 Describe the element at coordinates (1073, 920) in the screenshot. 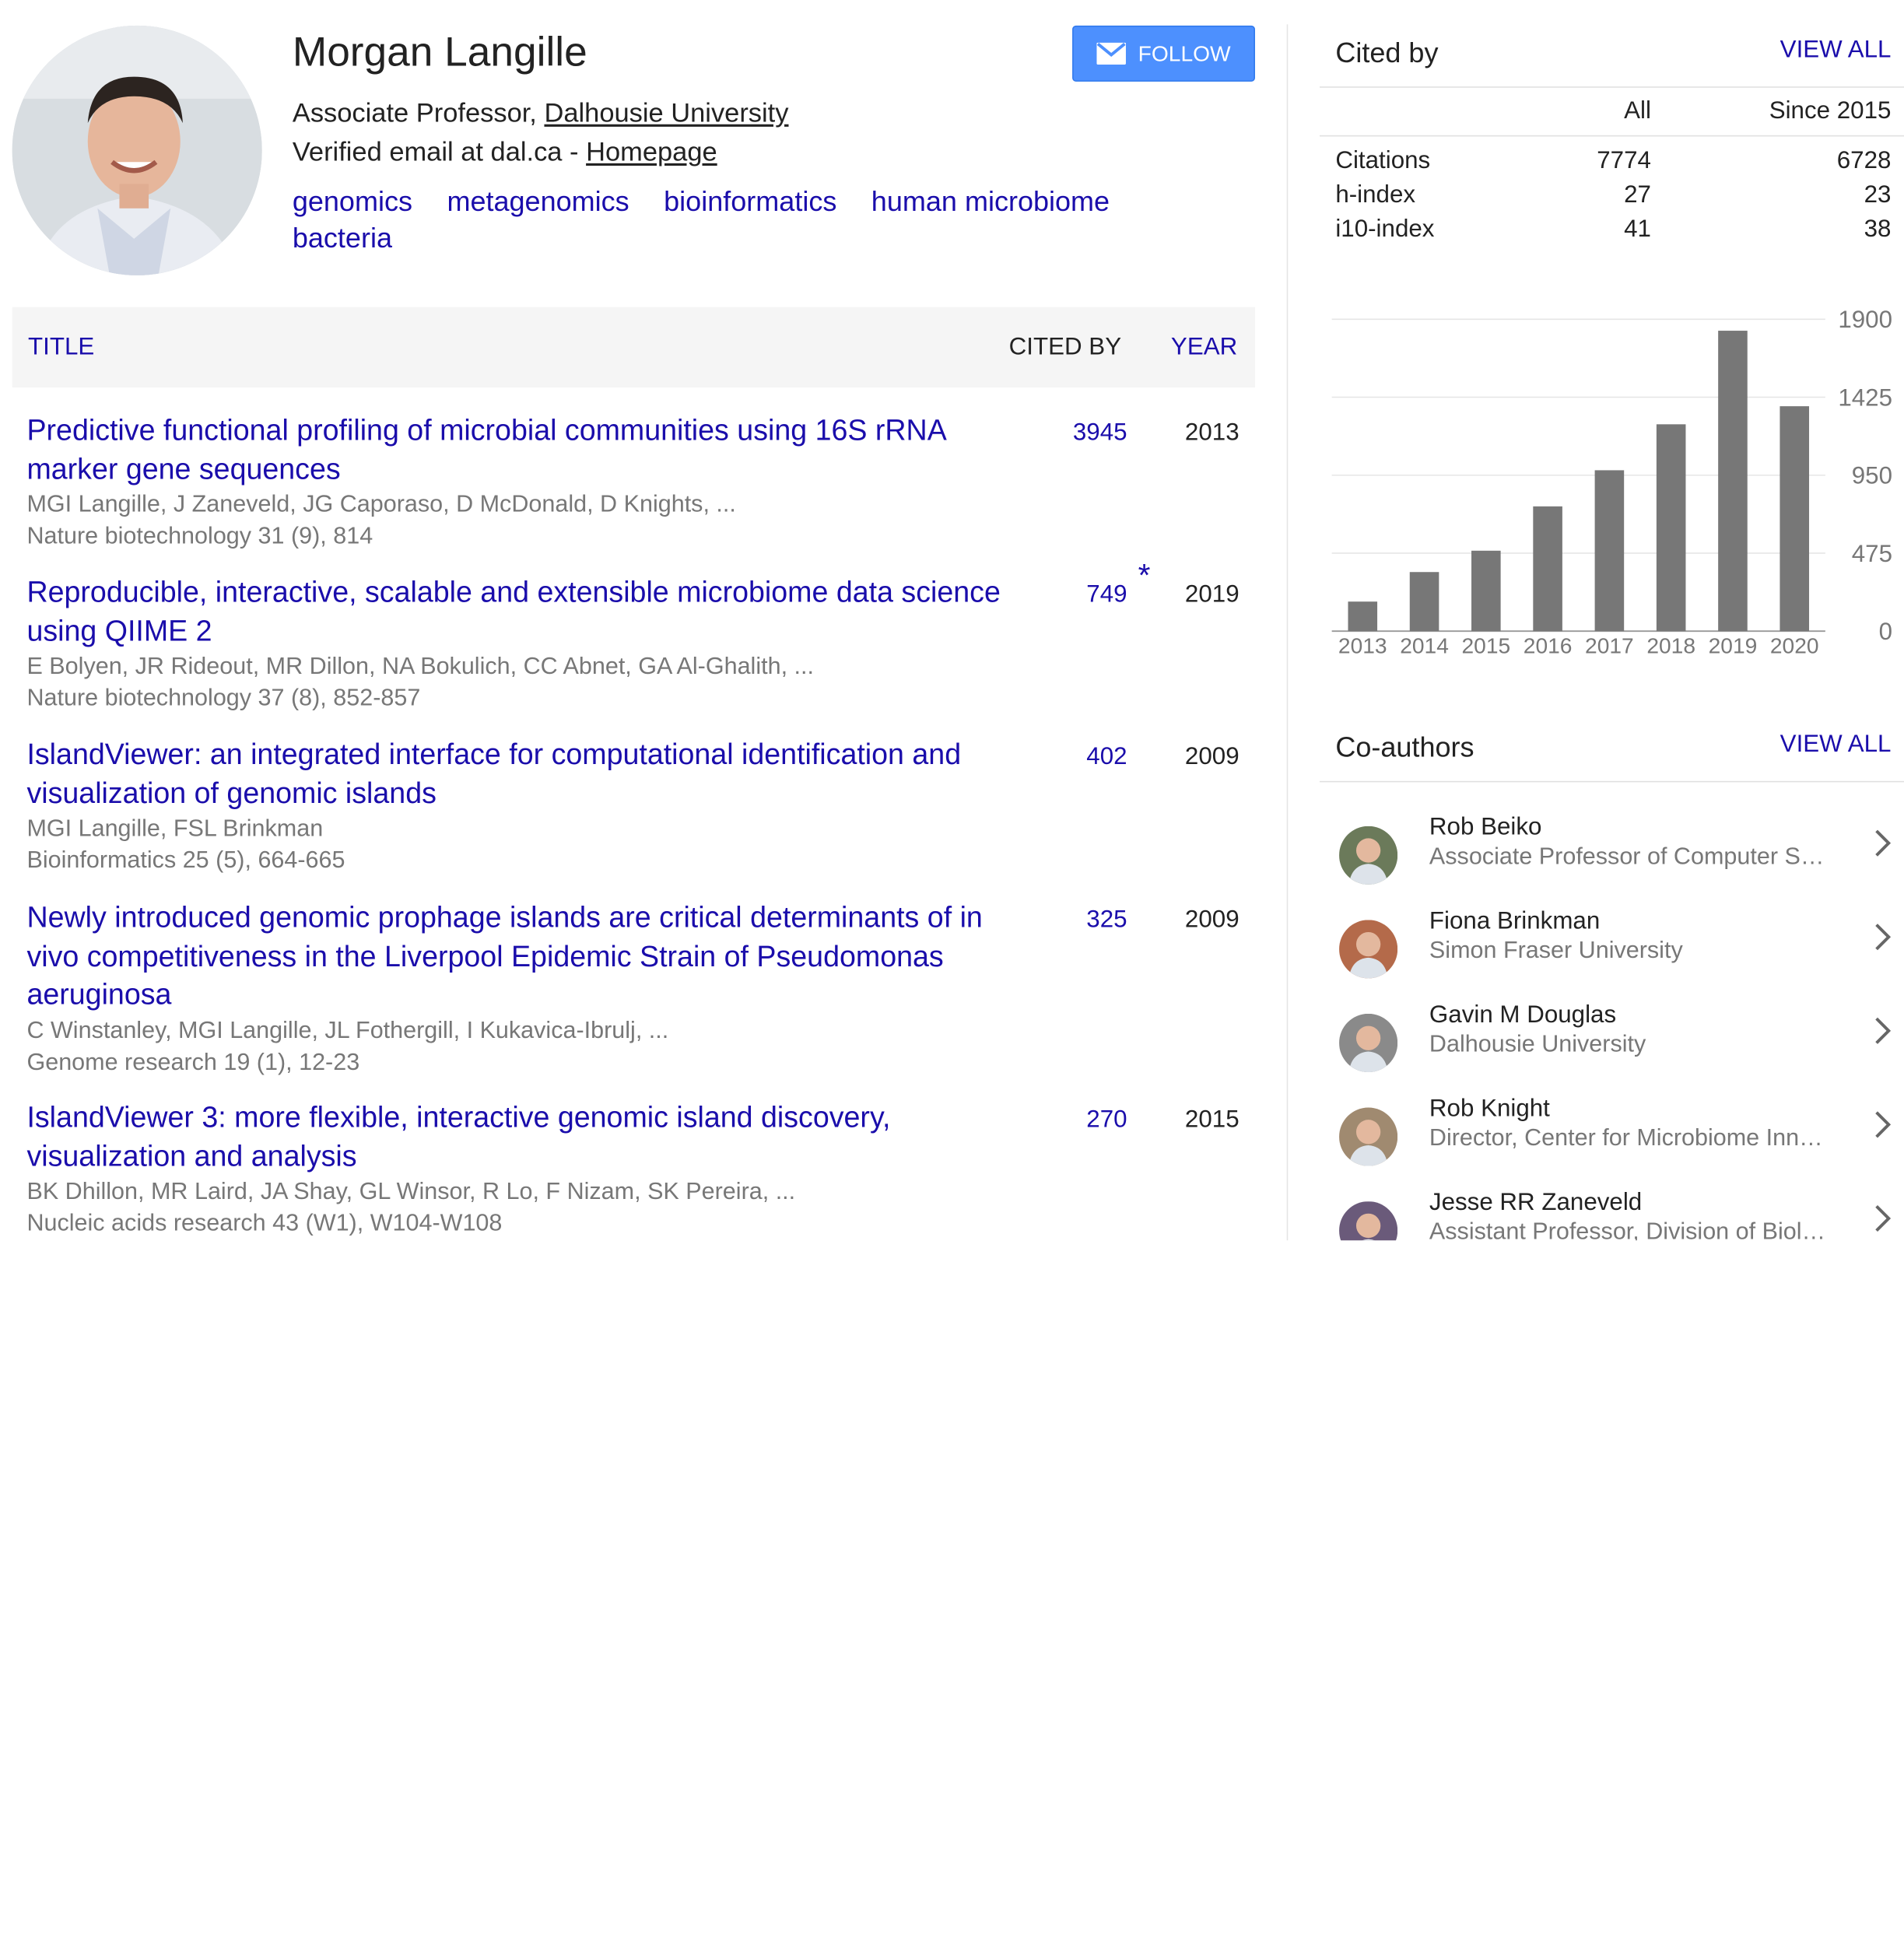

I see `article-cited-count: 325` at that location.